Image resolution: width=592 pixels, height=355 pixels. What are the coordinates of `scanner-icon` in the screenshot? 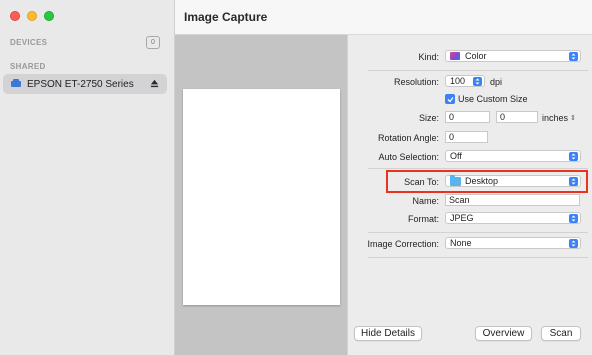 It's located at (16, 83).